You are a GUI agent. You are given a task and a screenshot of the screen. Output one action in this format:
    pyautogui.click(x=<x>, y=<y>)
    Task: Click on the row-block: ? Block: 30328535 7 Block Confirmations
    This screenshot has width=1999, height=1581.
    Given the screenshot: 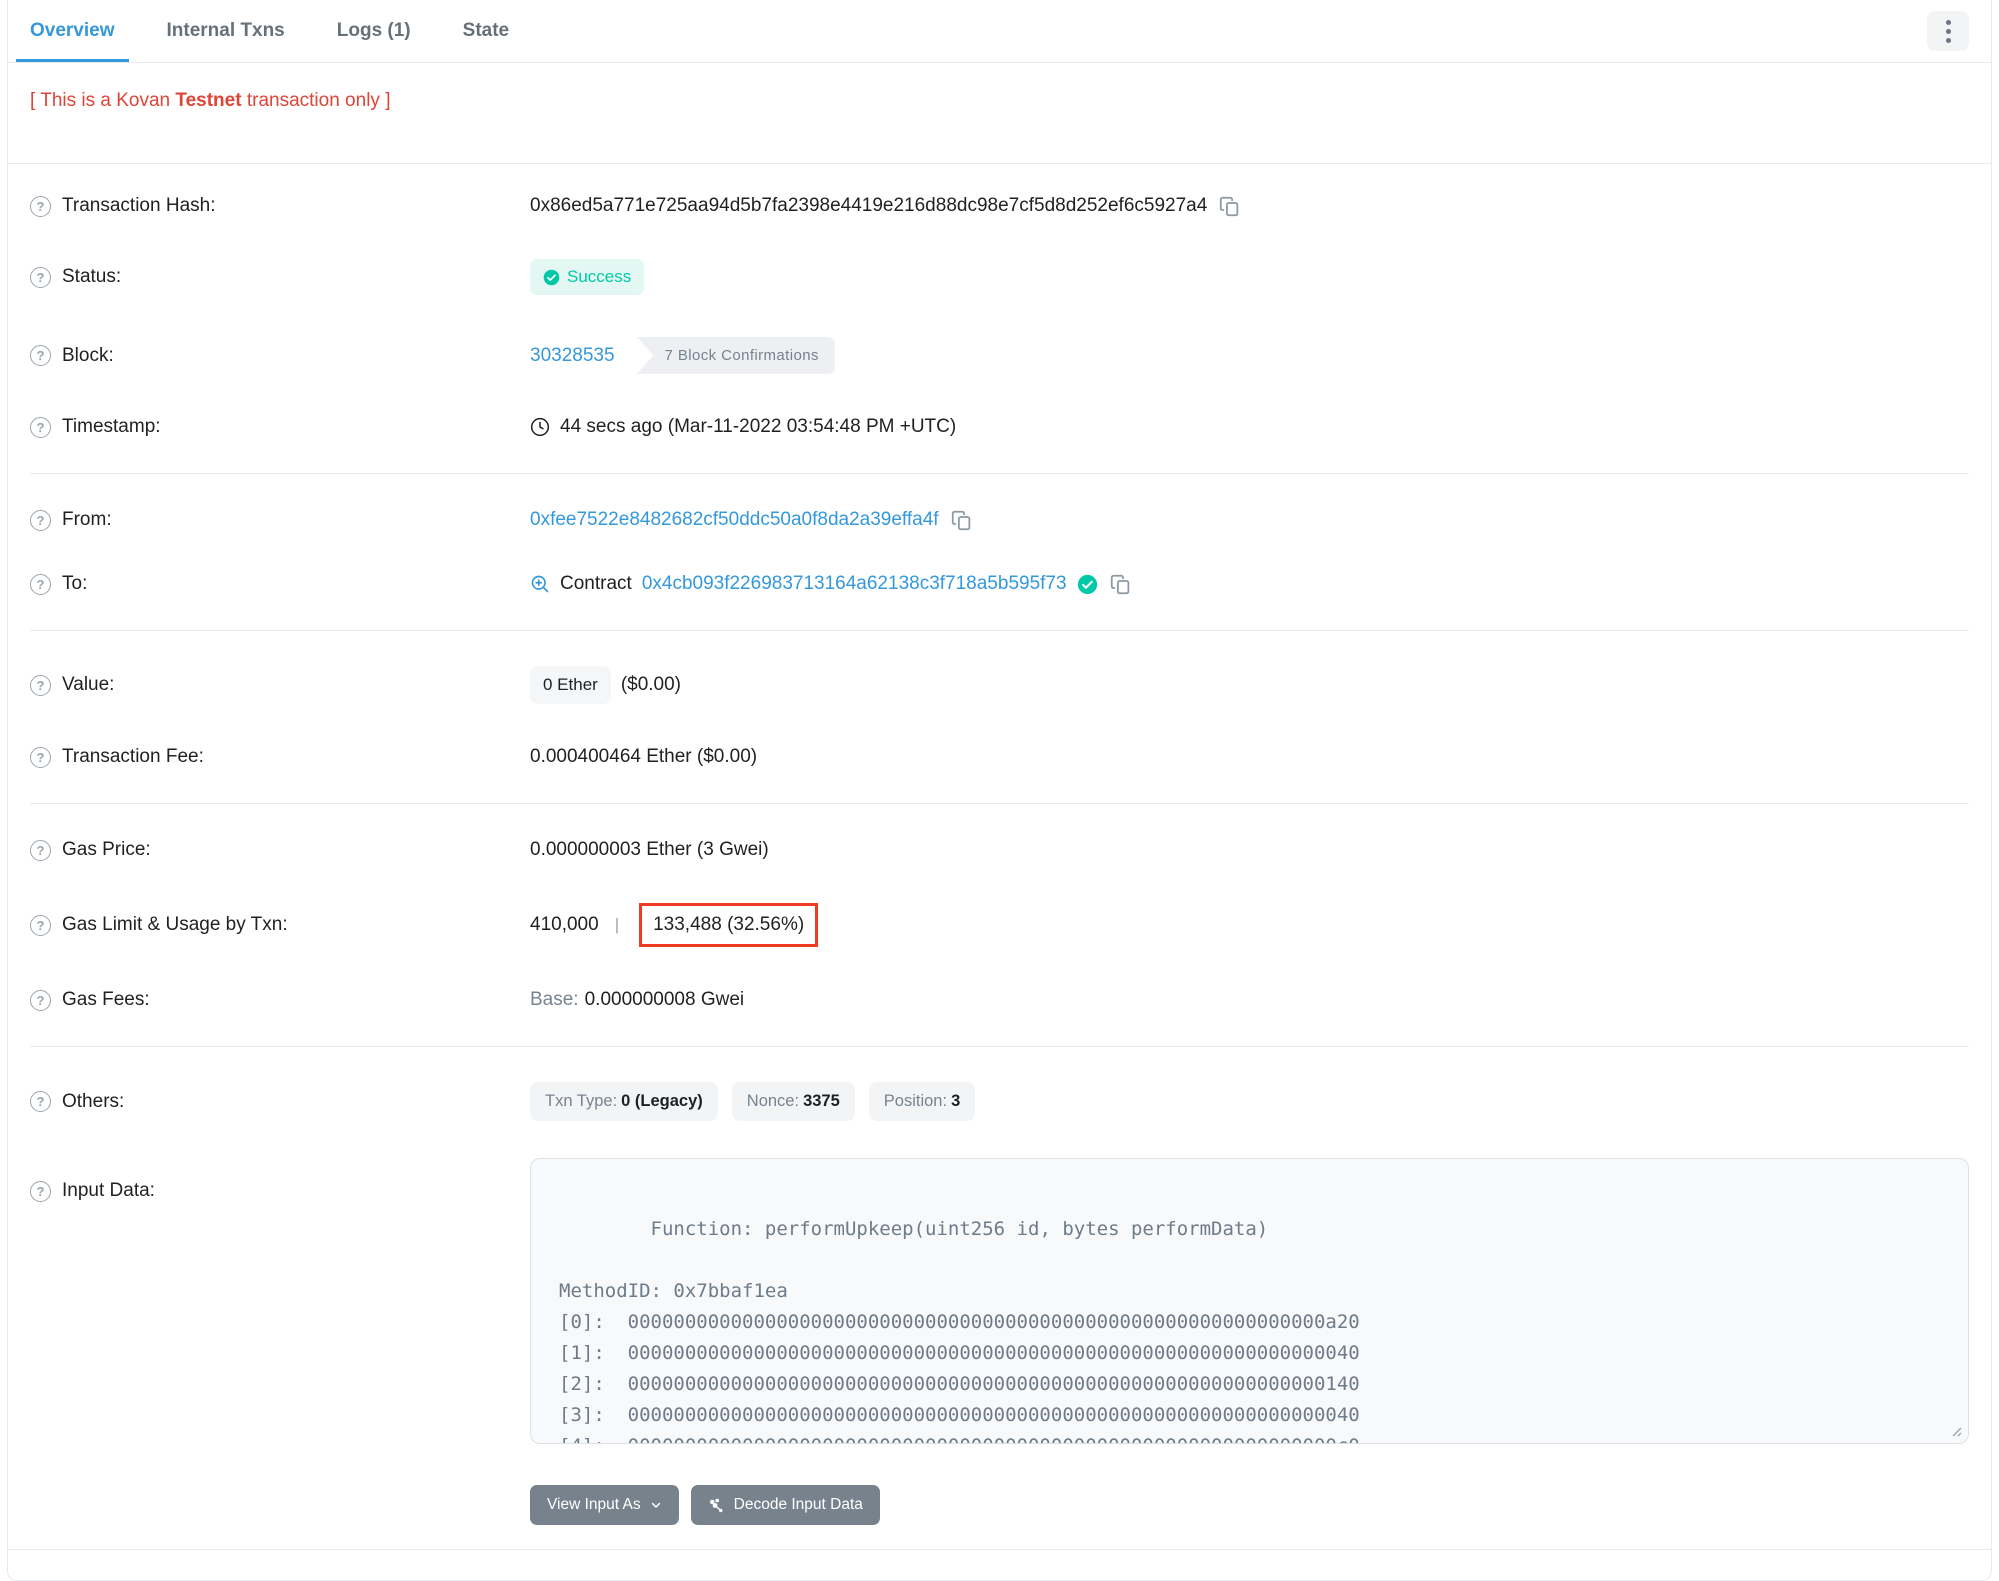 What is the action you would take?
    pyautogui.click(x=999, y=355)
    